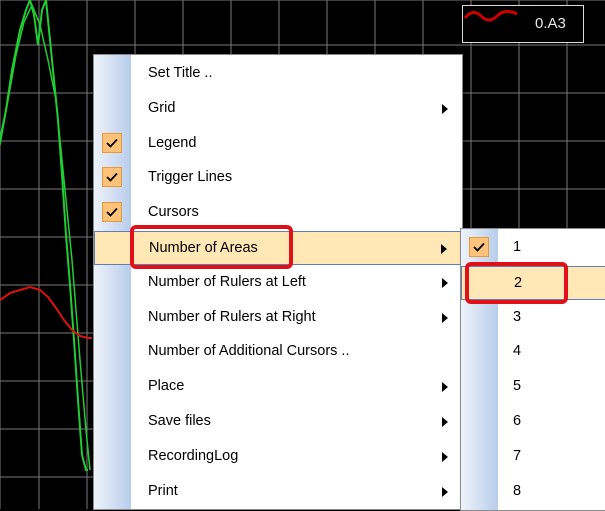 Image resolution: width=605 pixels, height=511 pixels. I want to click on number-of-areas-submenu: 1 2 3 4 5 6 7 8, so click(532, 369).